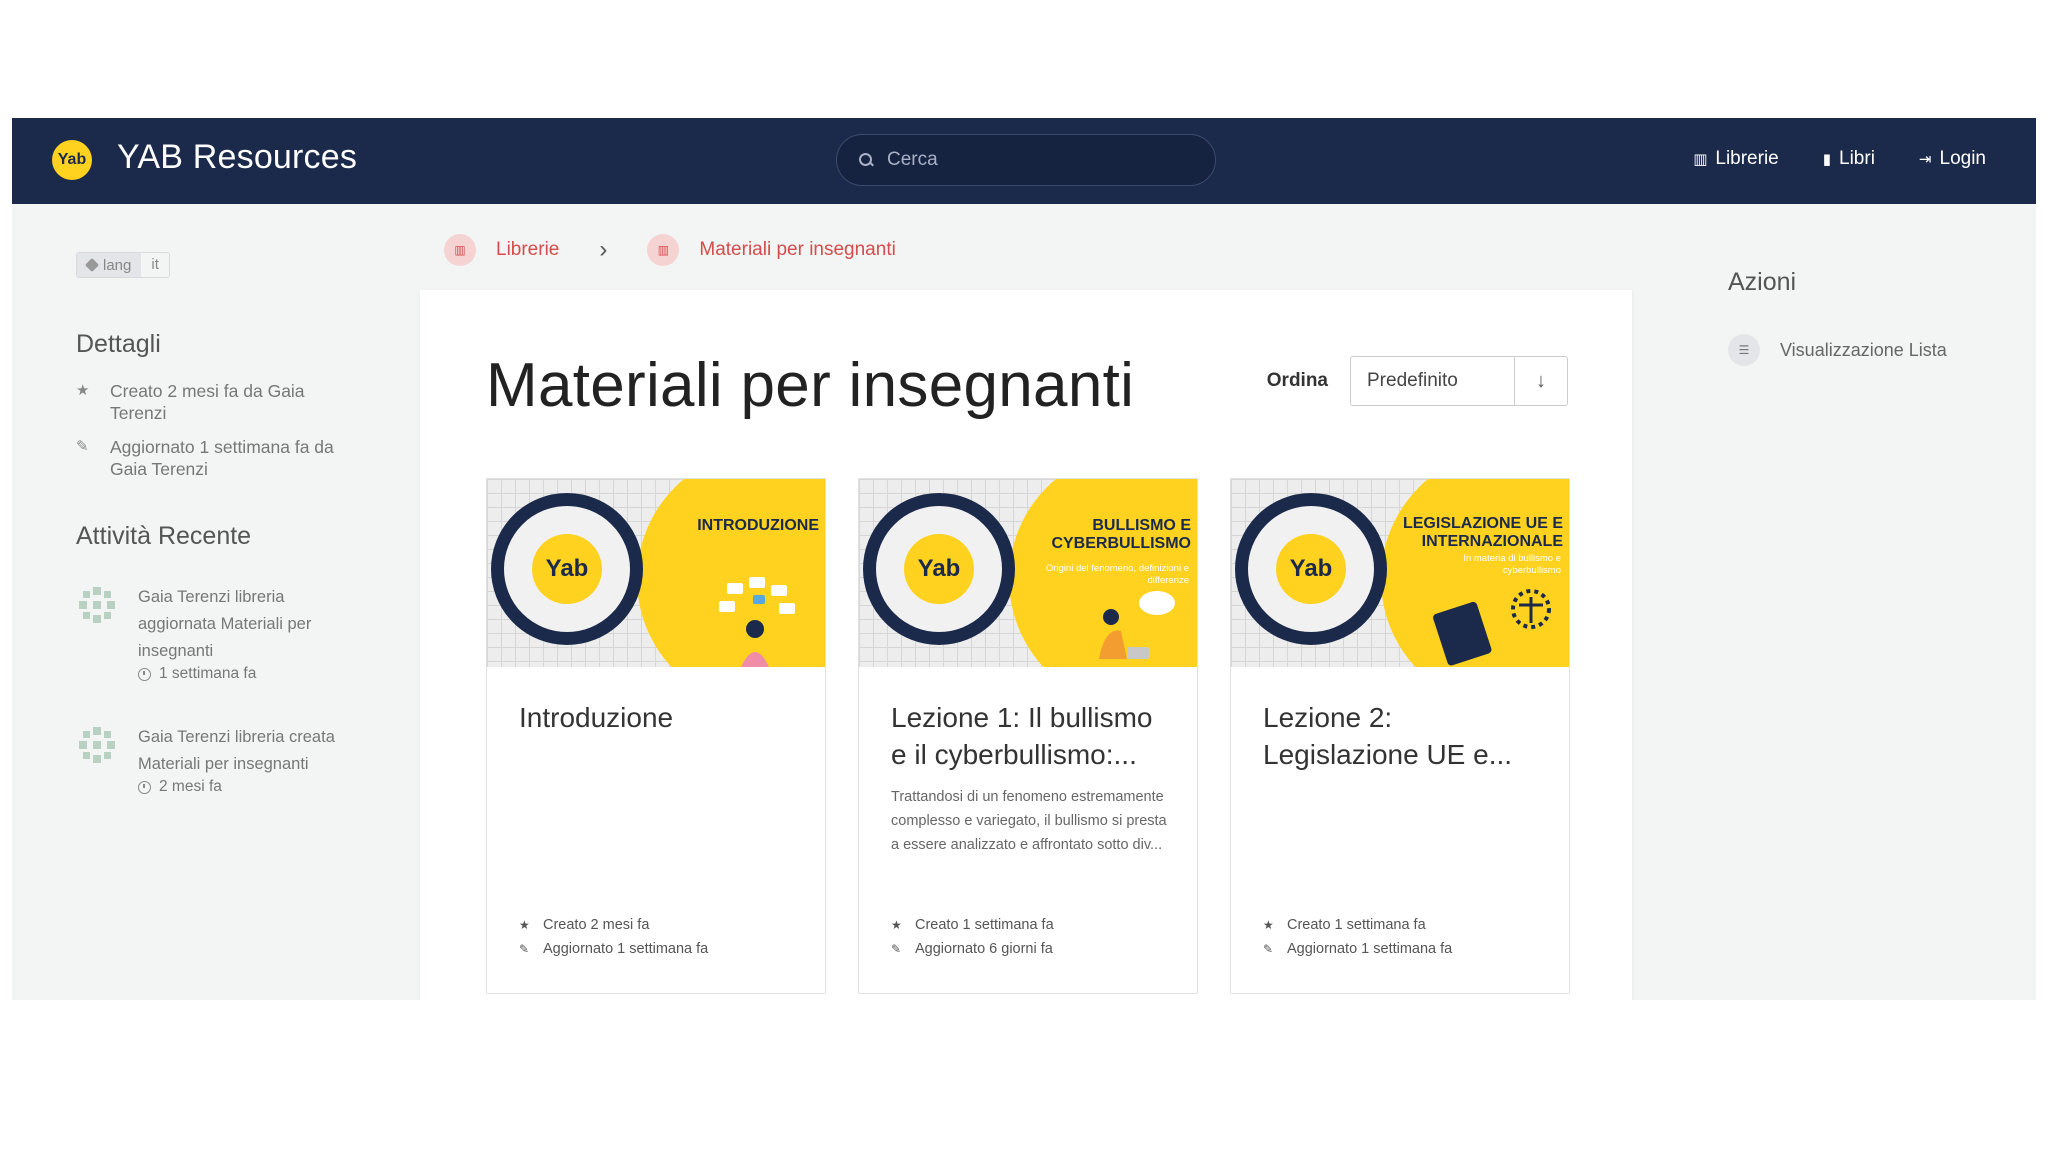 The image size is (2048, 1170). I want to click on libraries-icon: ▥, so click(1700, 159).